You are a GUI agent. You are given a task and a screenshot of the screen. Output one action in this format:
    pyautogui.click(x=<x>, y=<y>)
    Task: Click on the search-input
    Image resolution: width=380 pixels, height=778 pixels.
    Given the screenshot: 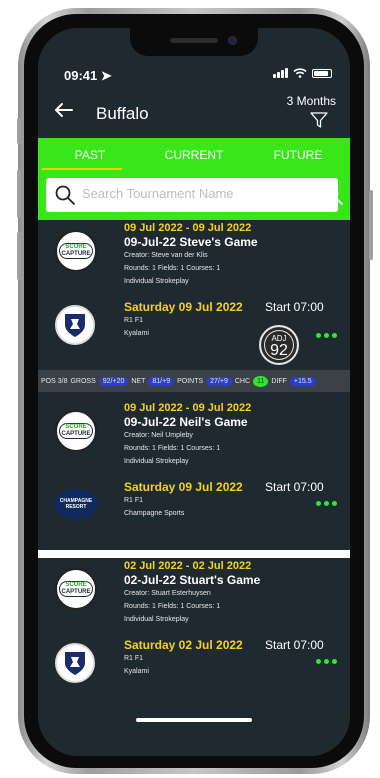 What is the action you would take?
    pyautogui.click(x=207, y=193)
    